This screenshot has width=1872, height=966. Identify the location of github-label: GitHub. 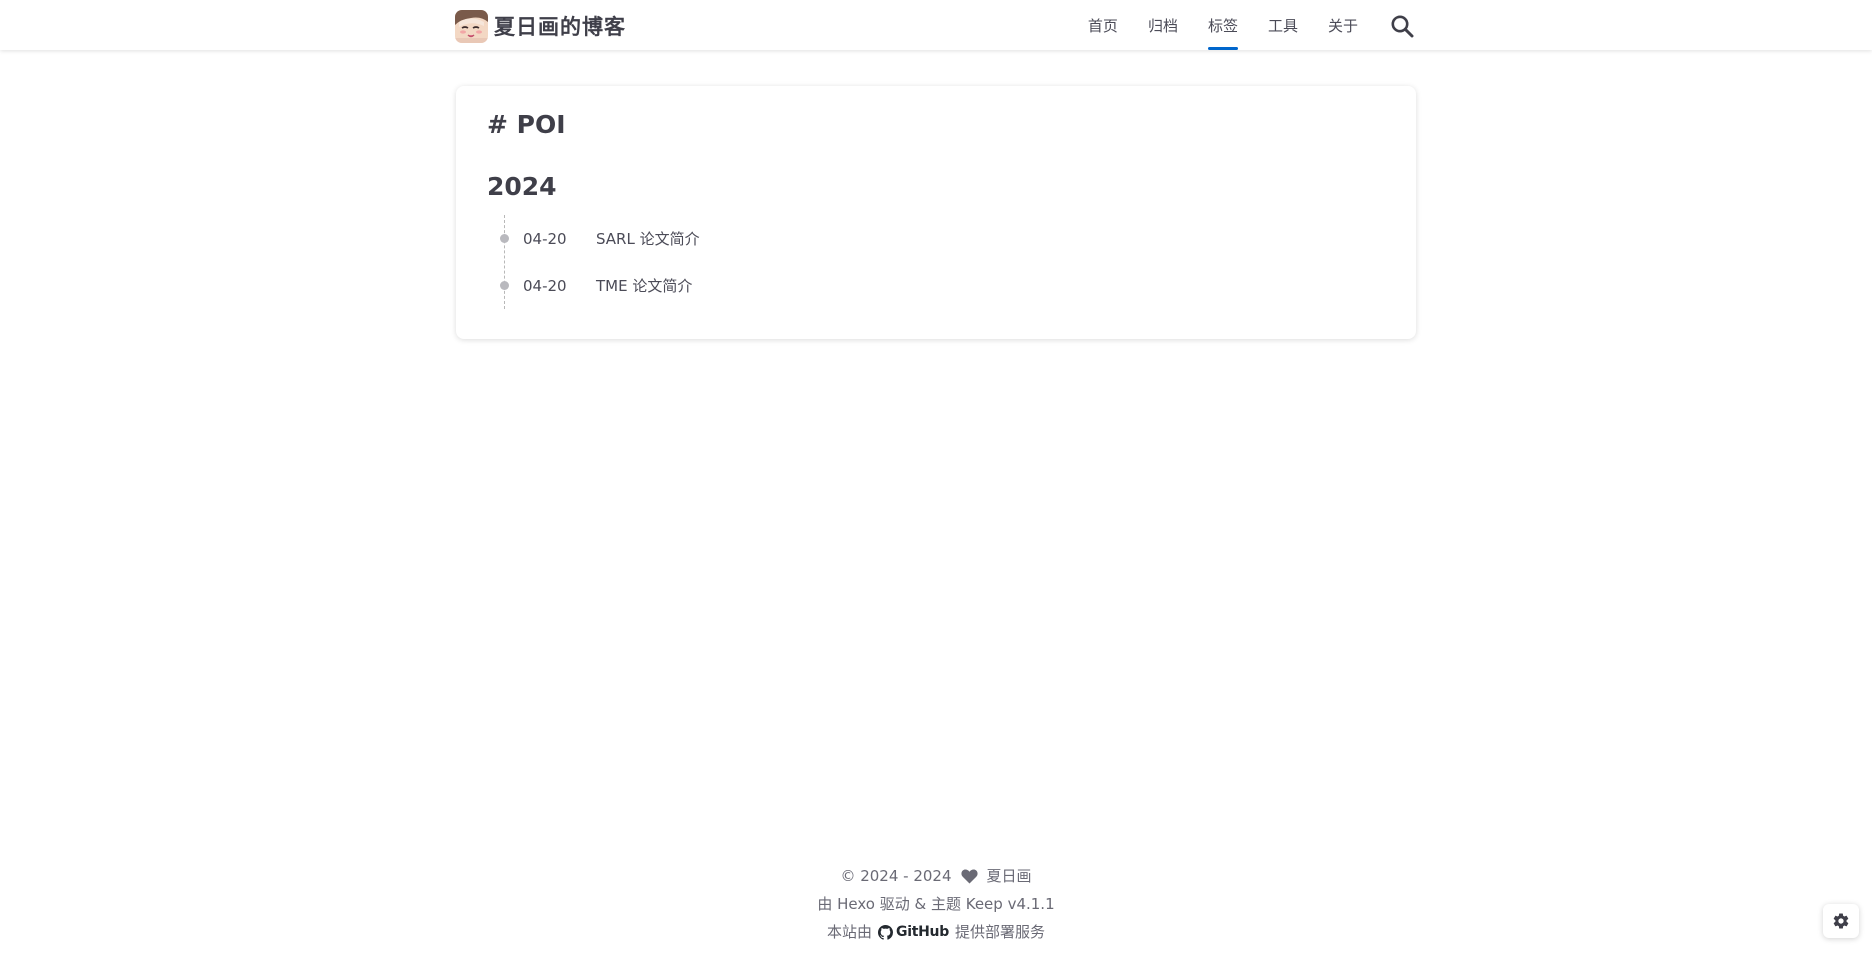
(922, 932).